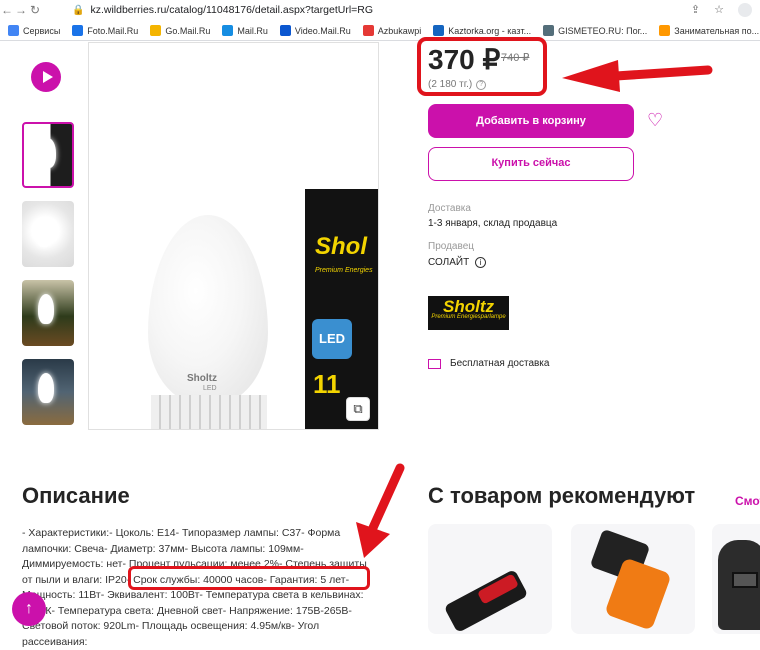 Image resolution: width=760 pixels, height=650 pixels. I want to click on annotation-box-lifetime, so click(249, 578).